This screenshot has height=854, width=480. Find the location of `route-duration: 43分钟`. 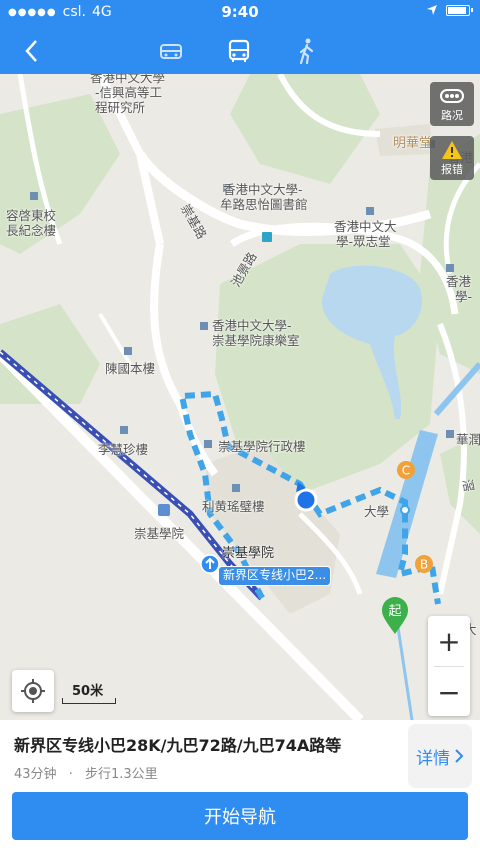

route-duration: 43分钟 is located at coordinates (35, 774).